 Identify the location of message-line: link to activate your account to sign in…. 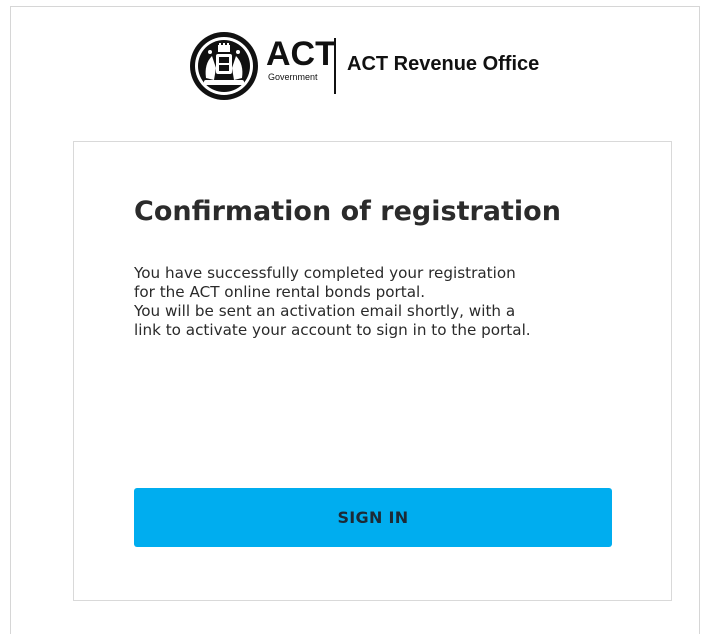
(332, 330).